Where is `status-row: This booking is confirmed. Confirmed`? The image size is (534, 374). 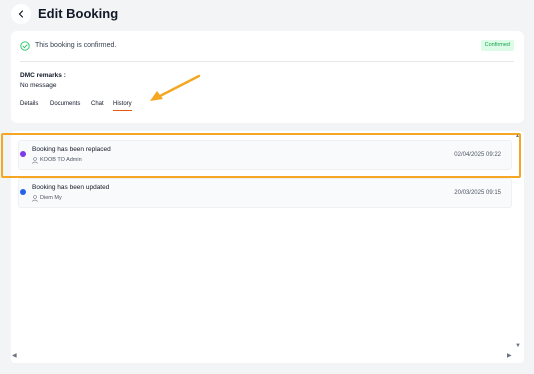
status-row: This booking is confirmed. Confirmed is located at coordinates (267, 46).